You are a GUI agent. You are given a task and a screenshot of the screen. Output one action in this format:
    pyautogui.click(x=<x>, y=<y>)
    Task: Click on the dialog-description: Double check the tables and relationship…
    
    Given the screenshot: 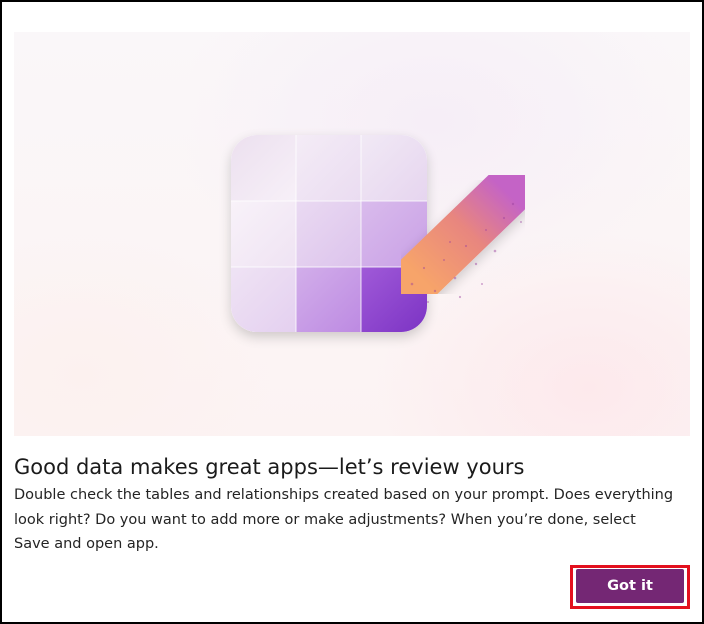 What is the action you would take?
    pyautogui.click(x=344, y=519)
    